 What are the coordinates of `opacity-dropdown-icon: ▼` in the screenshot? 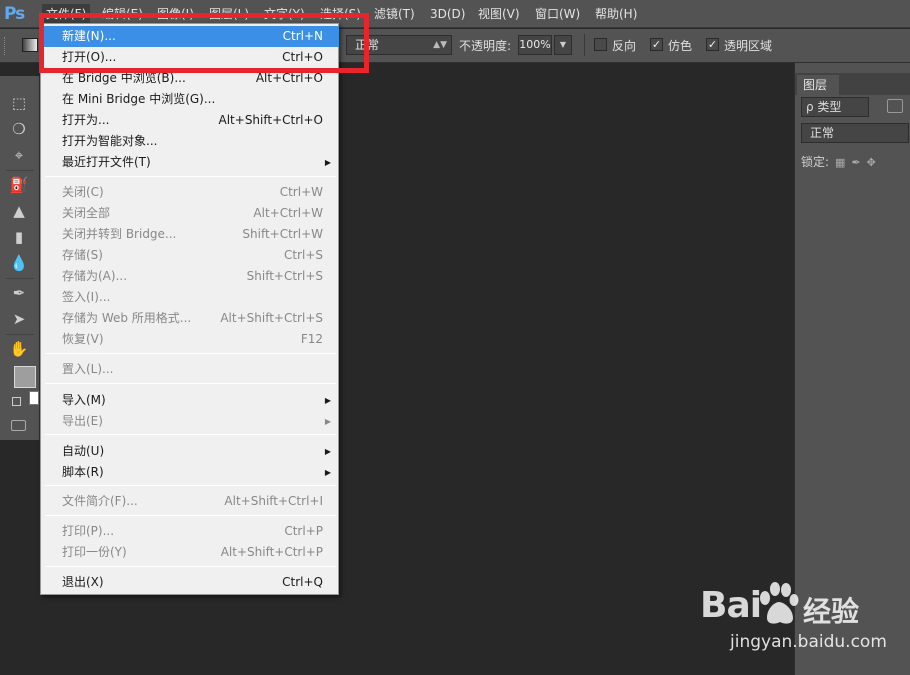 It's located at (563, 45).